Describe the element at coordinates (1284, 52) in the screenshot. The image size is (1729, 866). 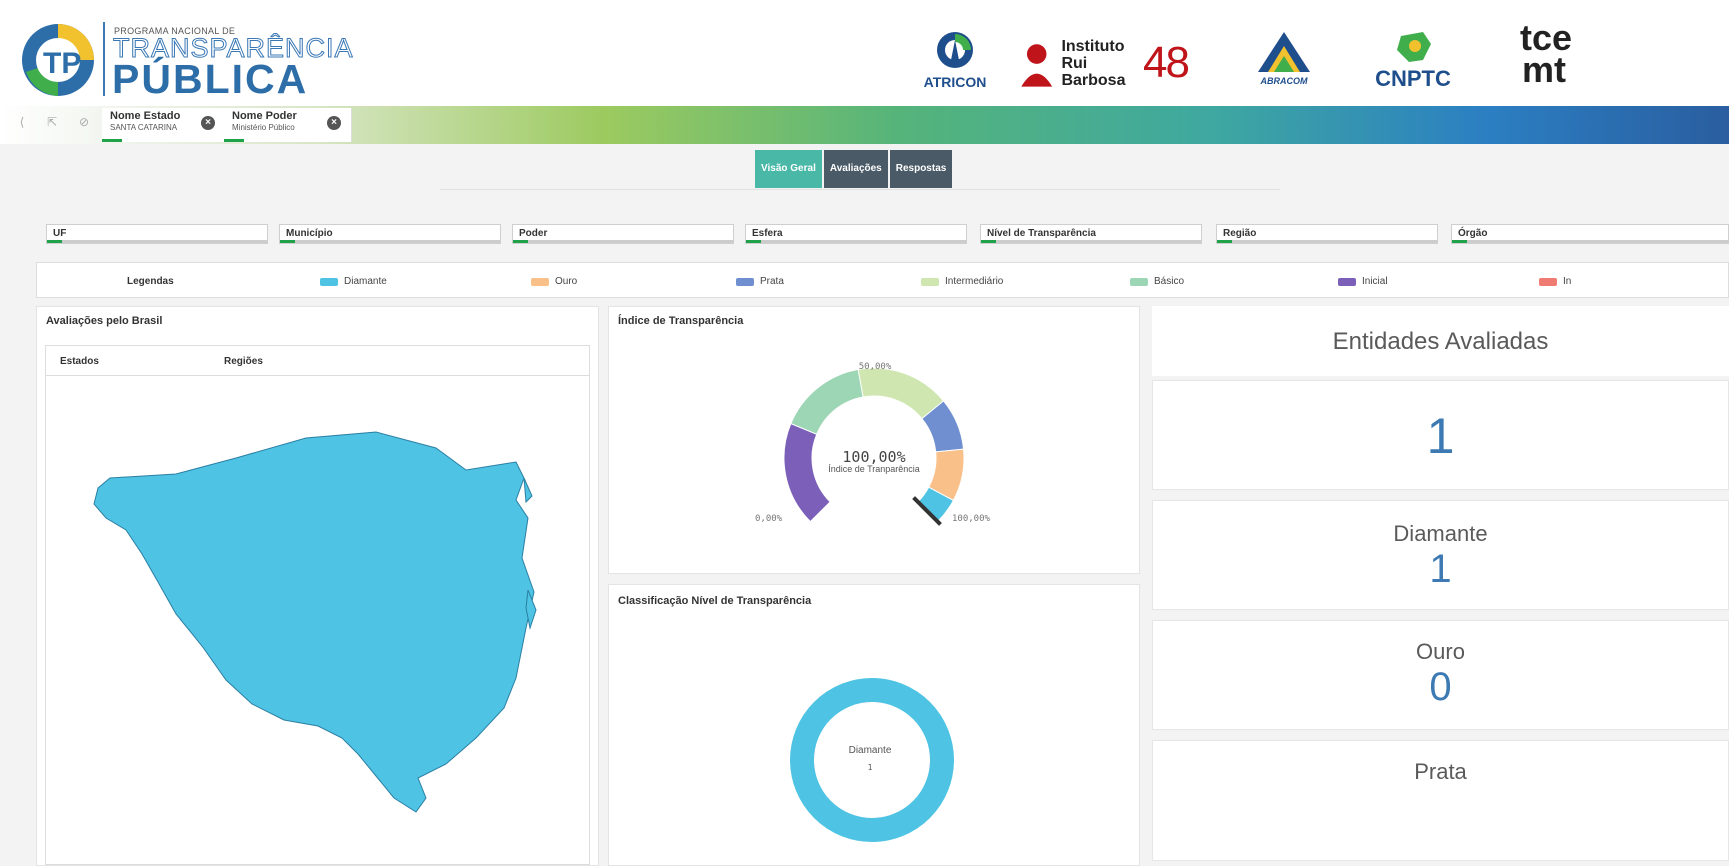
I see `abracom-triangle-icon` at that location.